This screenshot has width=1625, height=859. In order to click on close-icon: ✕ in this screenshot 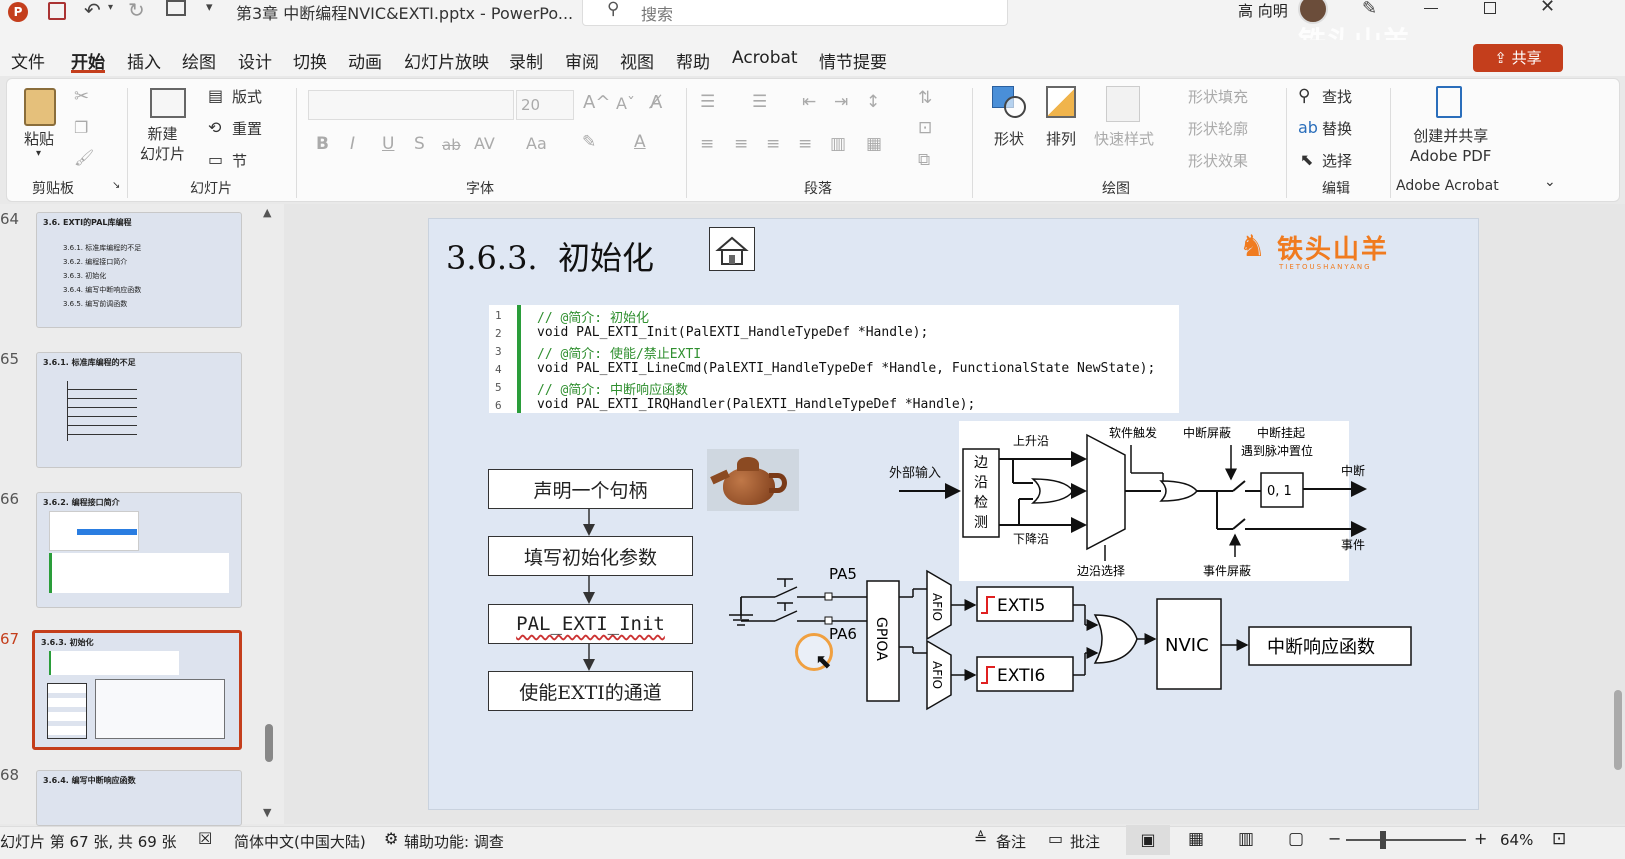, I will do `click(1547, 8)`.